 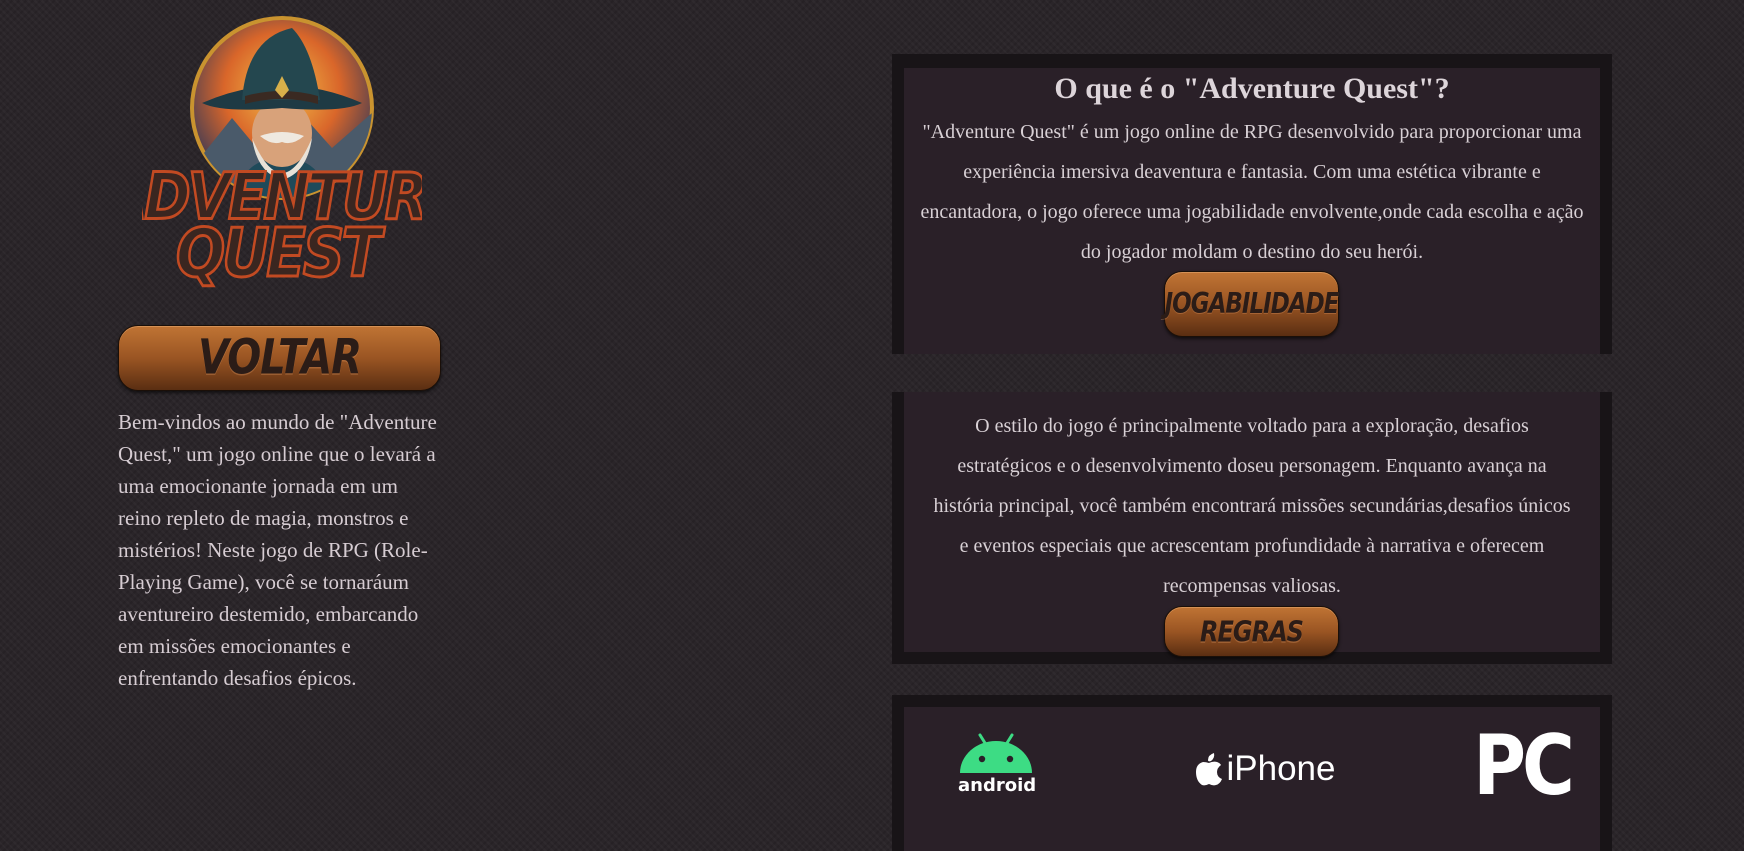 I want to click on iphone-label: iPhone, so click(x=1281, y=768).